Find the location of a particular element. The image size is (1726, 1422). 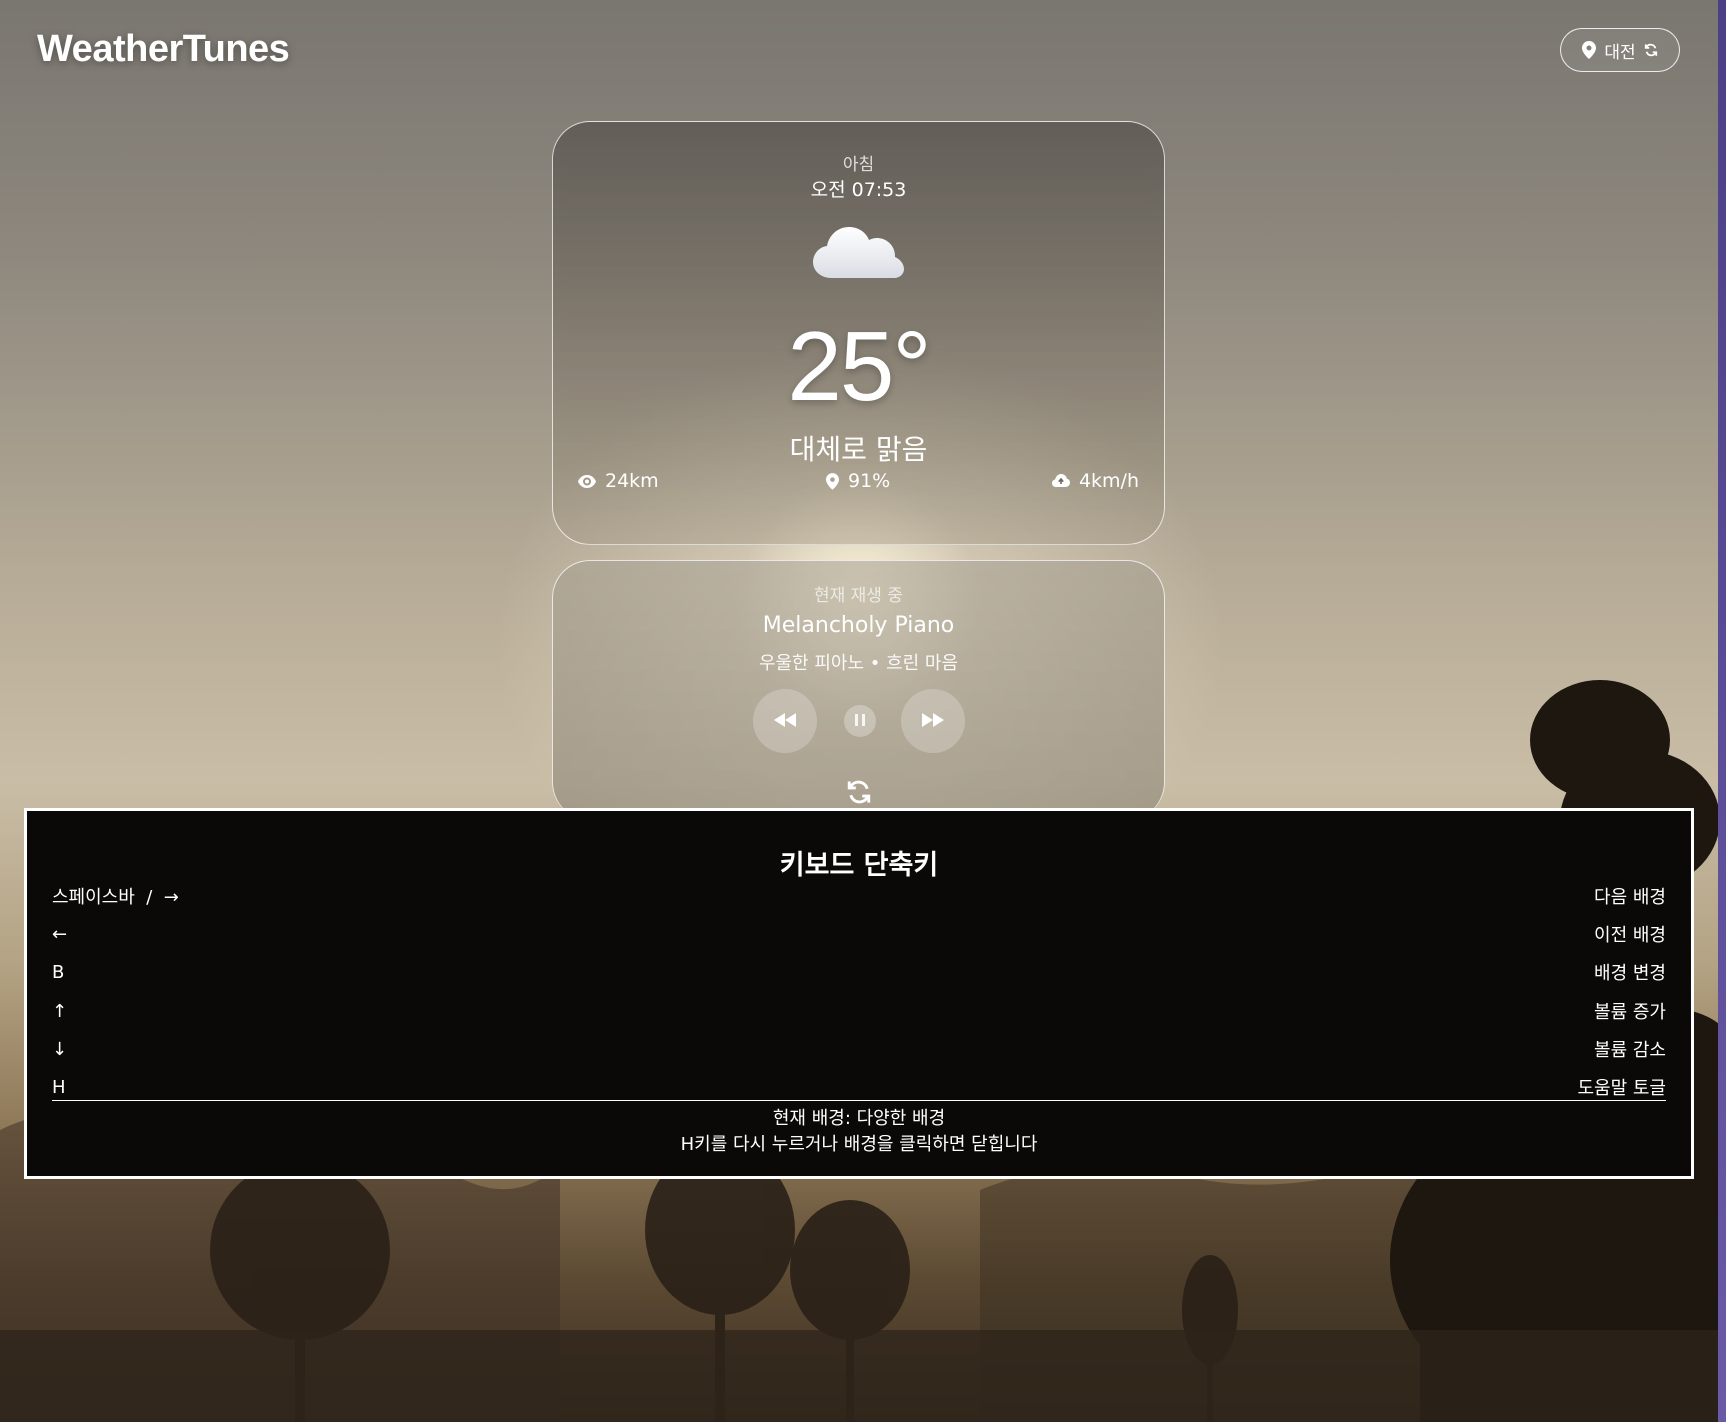

humidity-stat: 91% is located at coordinates (858, 481).